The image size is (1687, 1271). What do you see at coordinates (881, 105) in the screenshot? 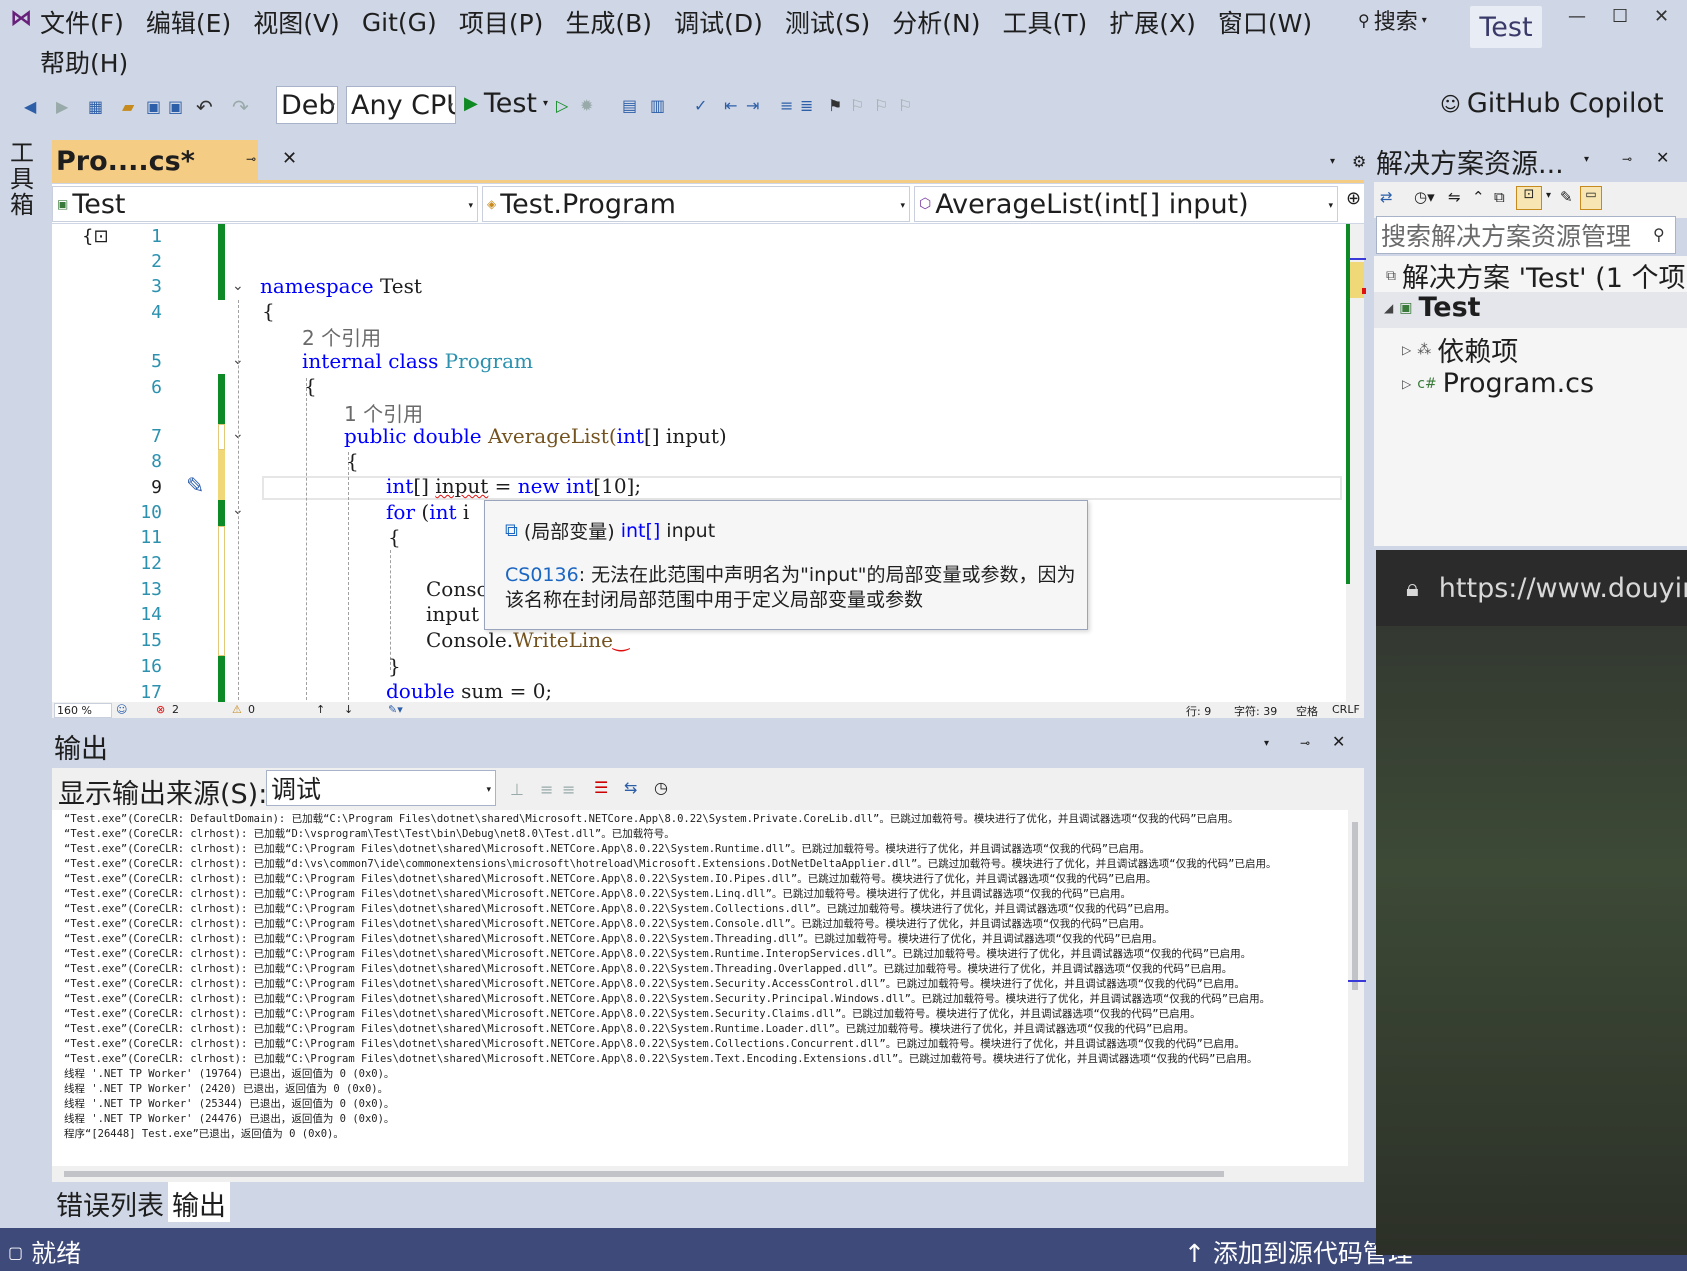
I see `next-bookmark-icon: ⚐` at bounding box center [881, 105].